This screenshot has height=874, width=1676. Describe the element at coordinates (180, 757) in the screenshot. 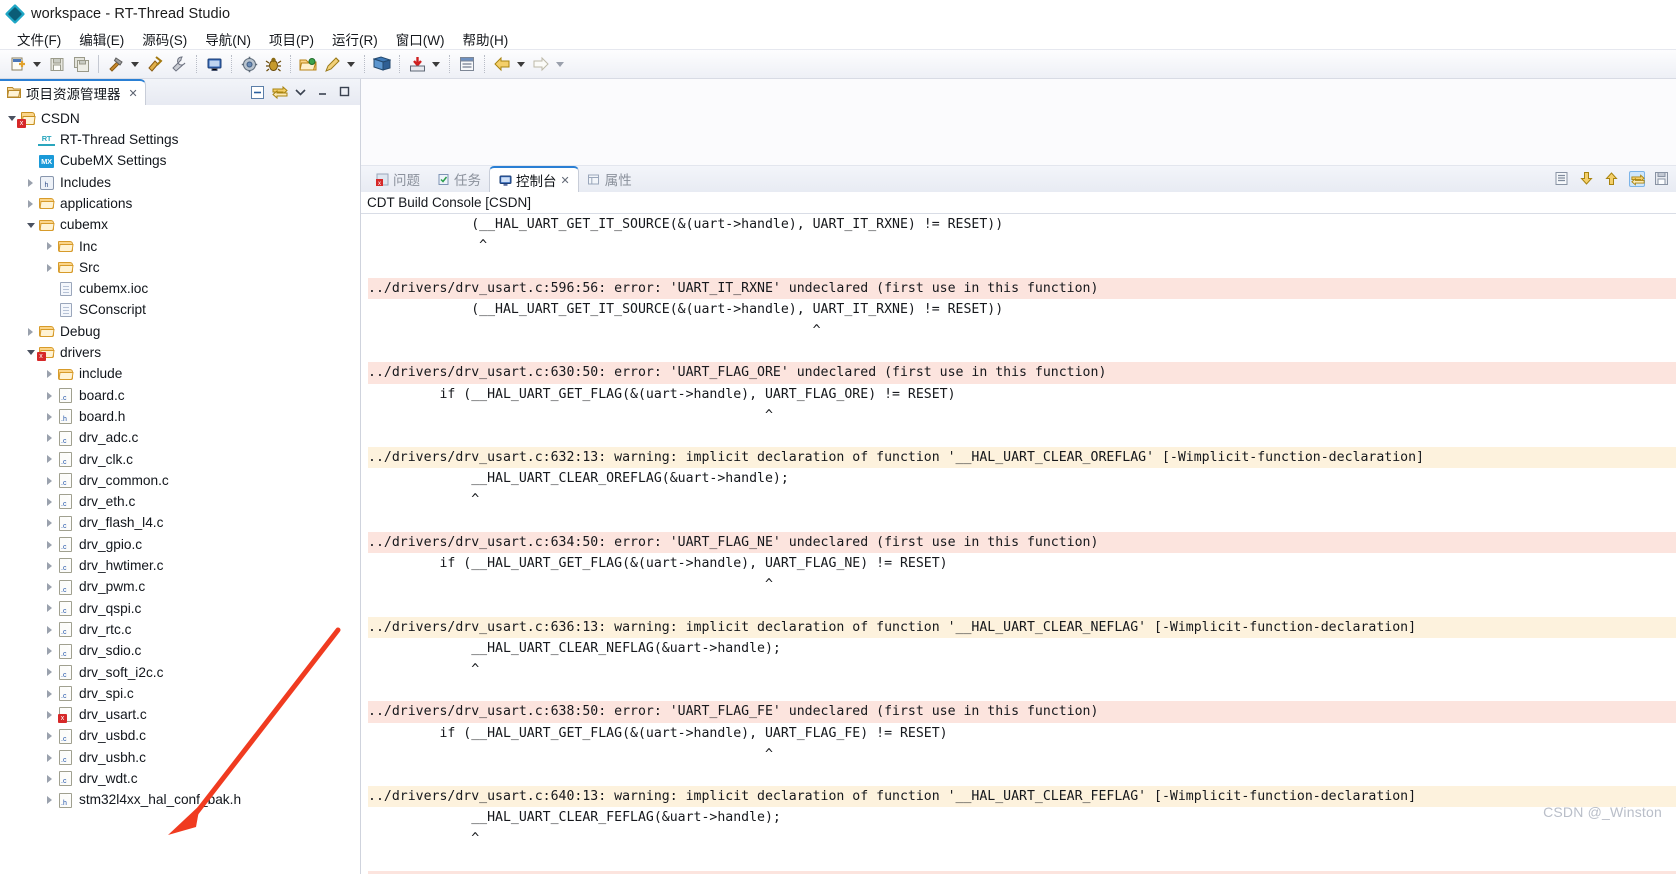

I see `tree-item: .c drv_usbh.c` at that location.